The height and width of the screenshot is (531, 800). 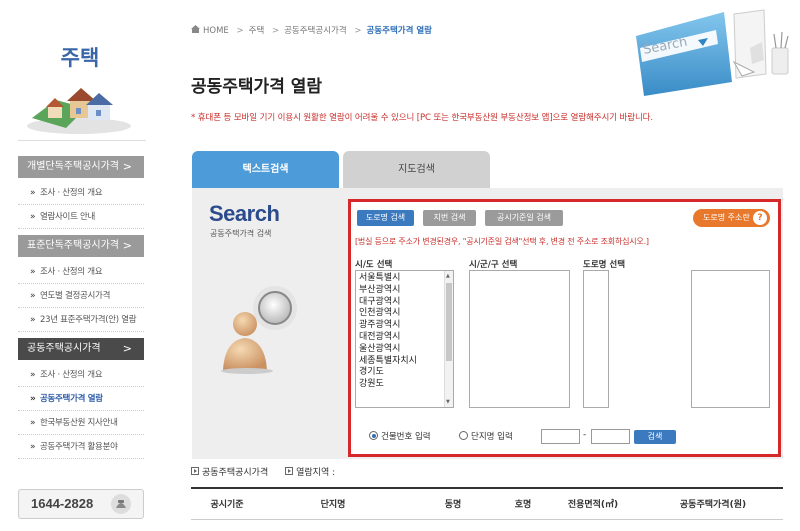 I want to click on sido-option: 강원도, so click(x=406, y=385).